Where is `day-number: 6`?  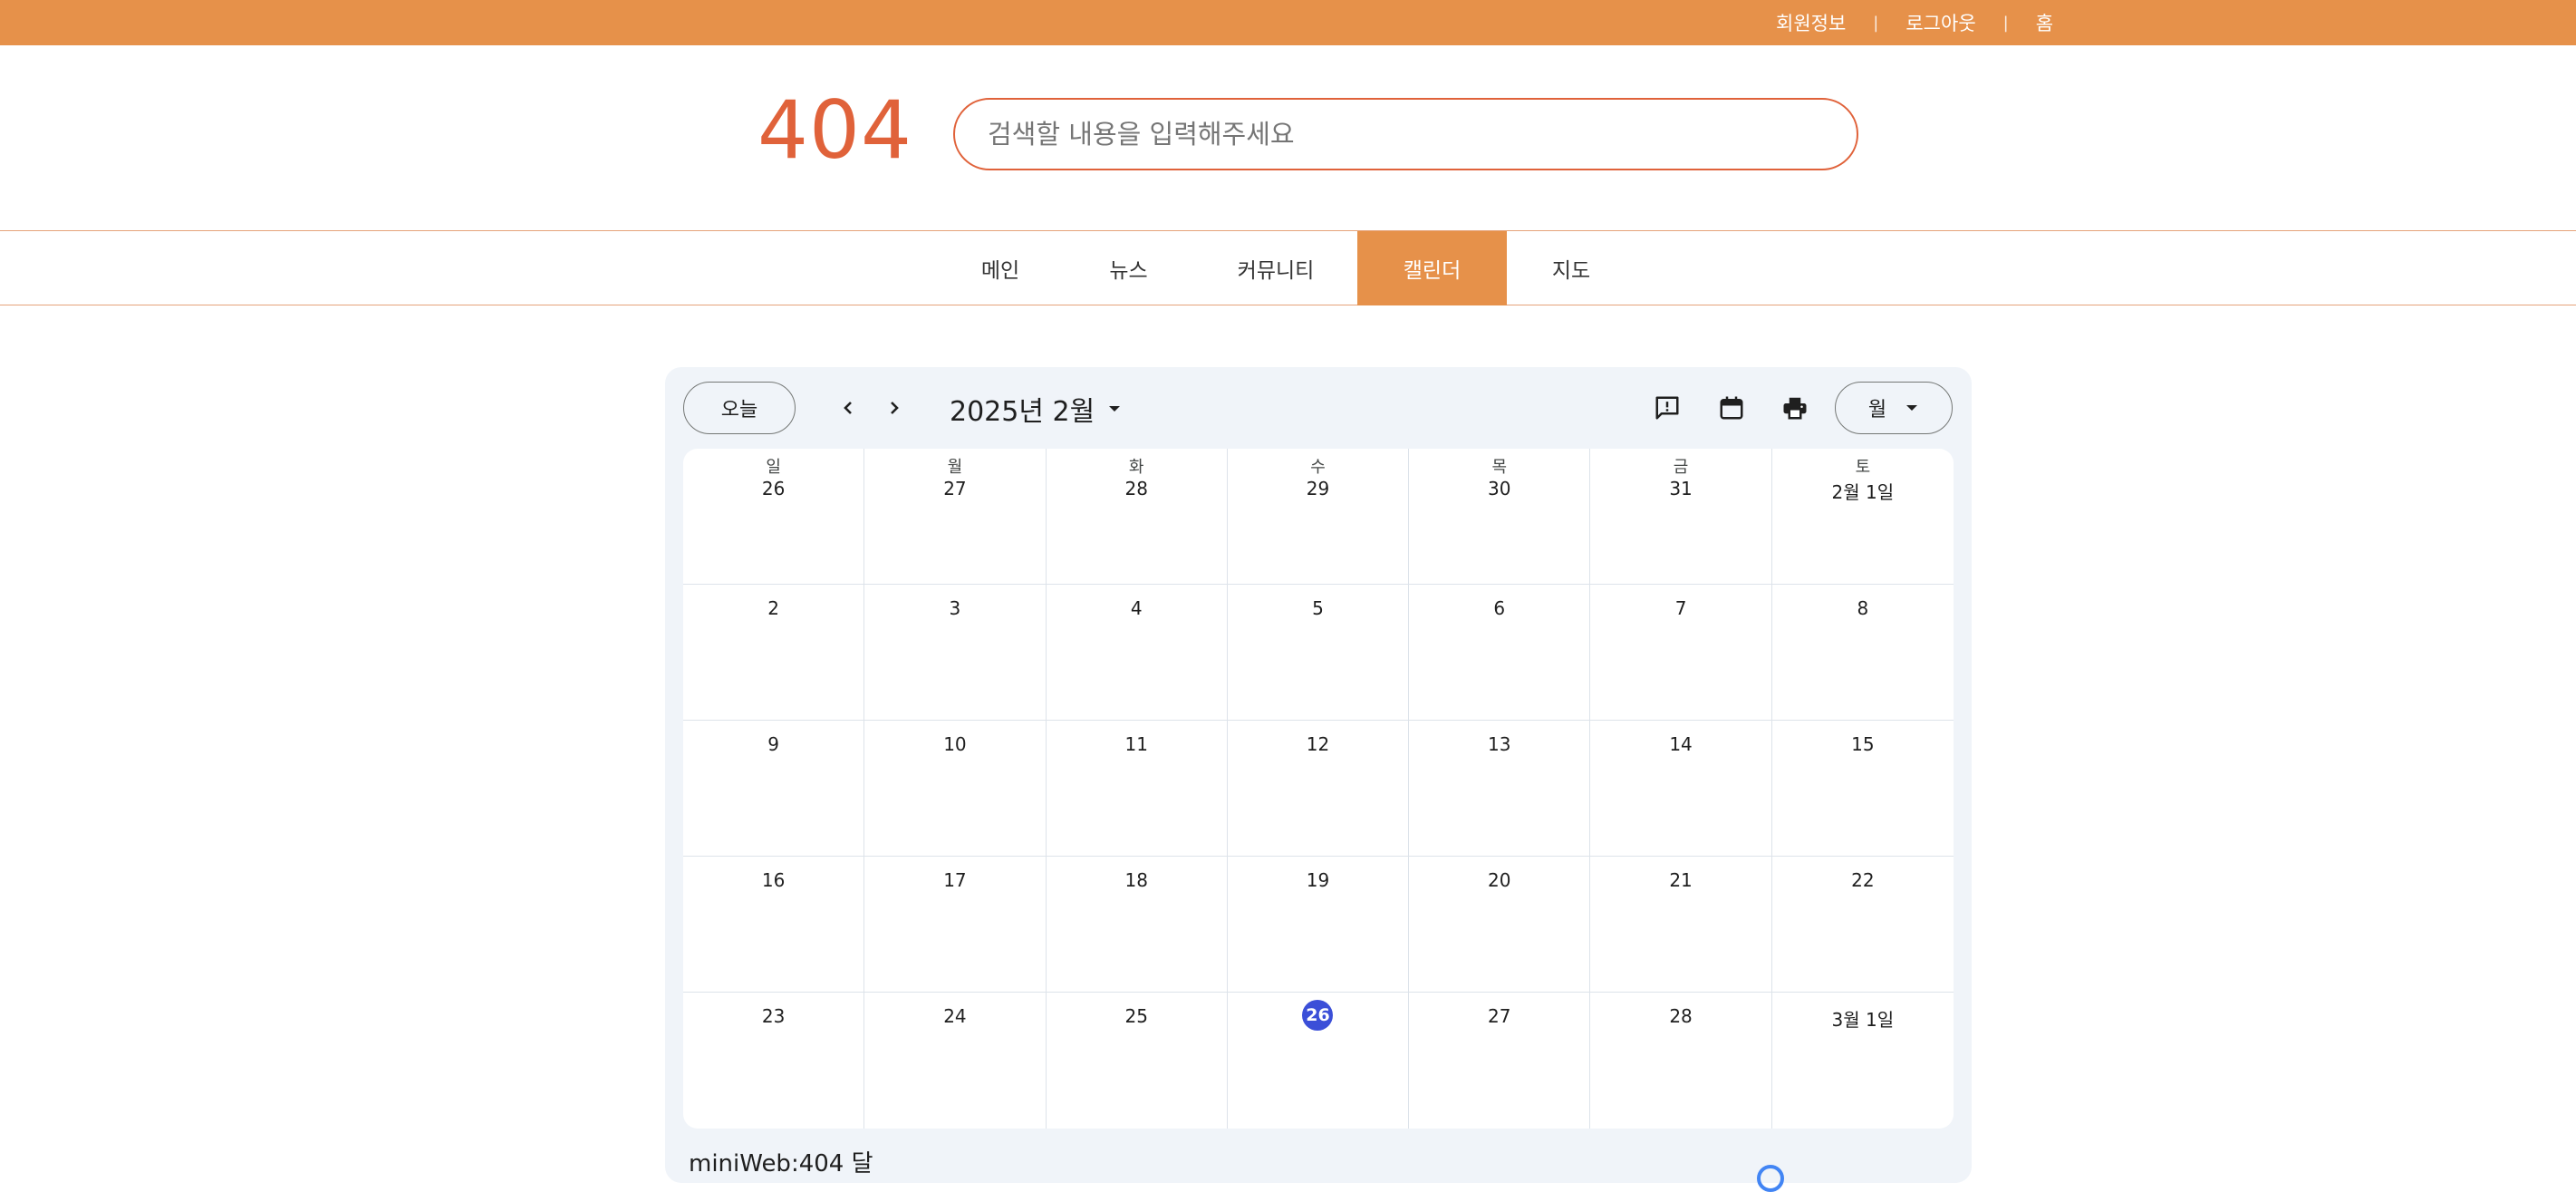
day-number: 6 is located at coordinates (1499, 608).